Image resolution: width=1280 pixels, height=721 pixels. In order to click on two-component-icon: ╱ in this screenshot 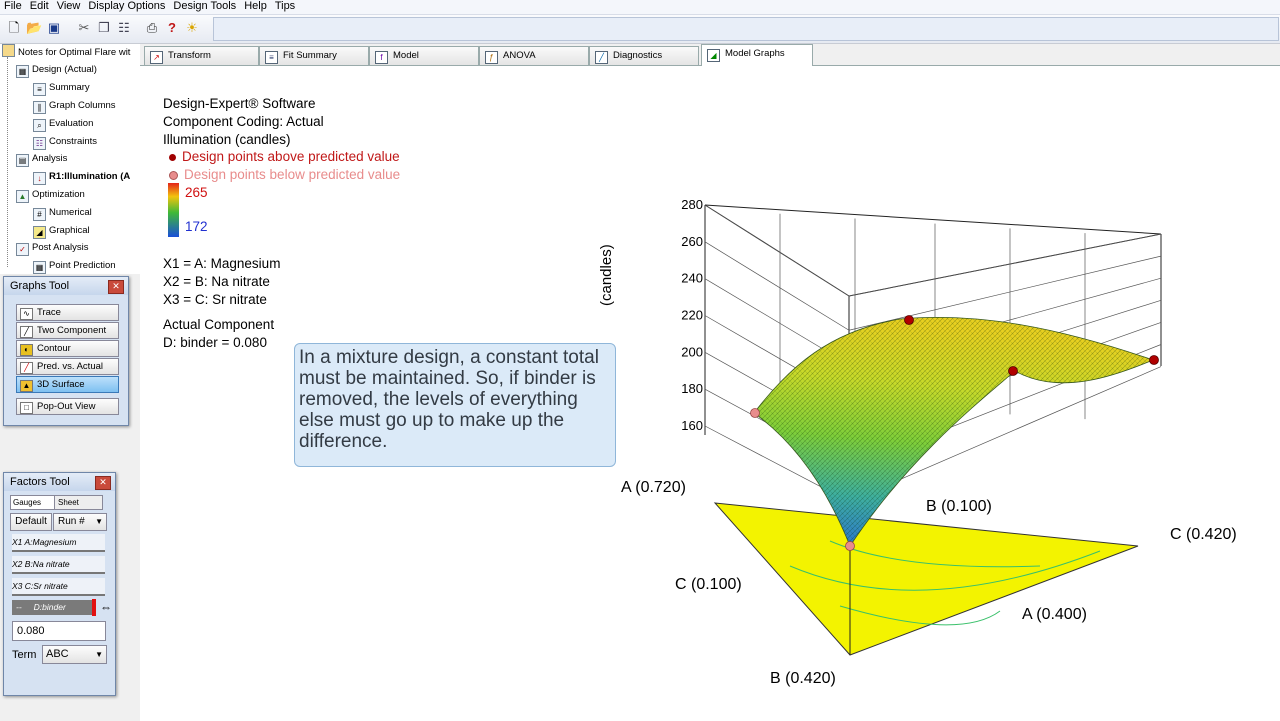, I will do `click(26, 332)`.